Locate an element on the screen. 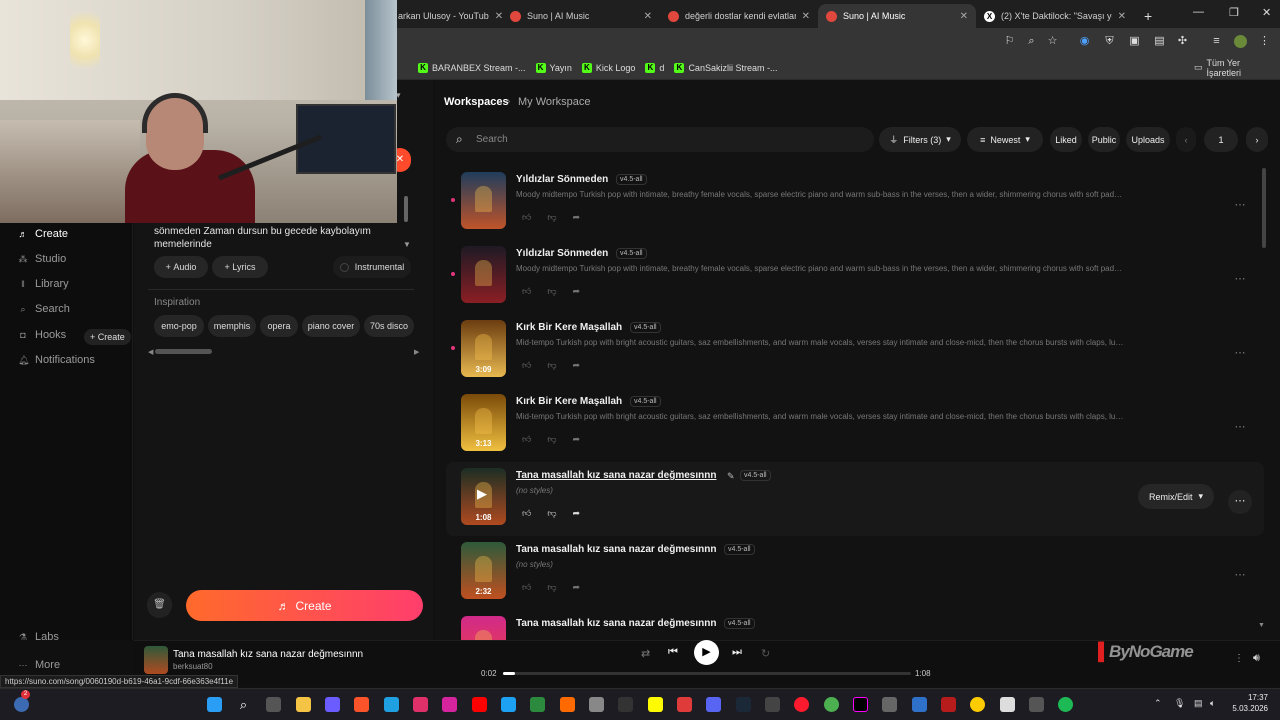  inspiration-tag: emo-pop is located at coordinates (179, 326).